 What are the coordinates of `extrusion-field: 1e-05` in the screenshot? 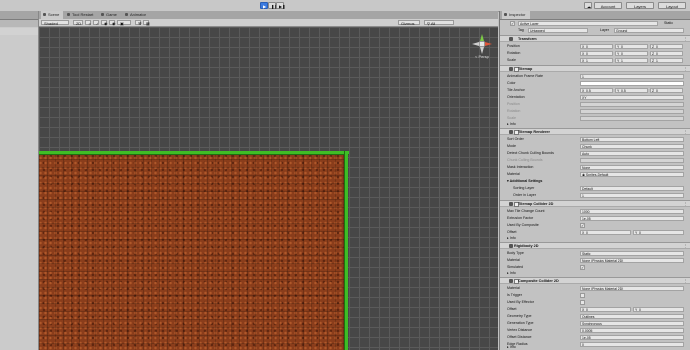 It's located at (632, 218).